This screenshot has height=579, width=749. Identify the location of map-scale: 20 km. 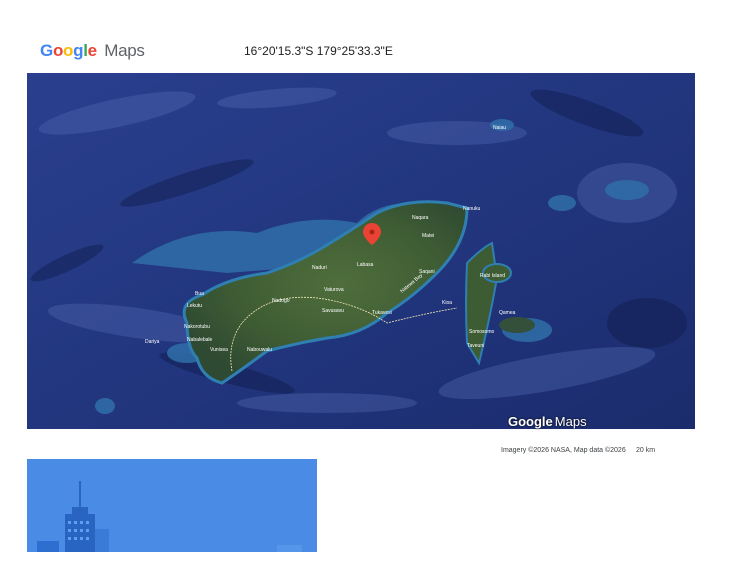
(646, 450).